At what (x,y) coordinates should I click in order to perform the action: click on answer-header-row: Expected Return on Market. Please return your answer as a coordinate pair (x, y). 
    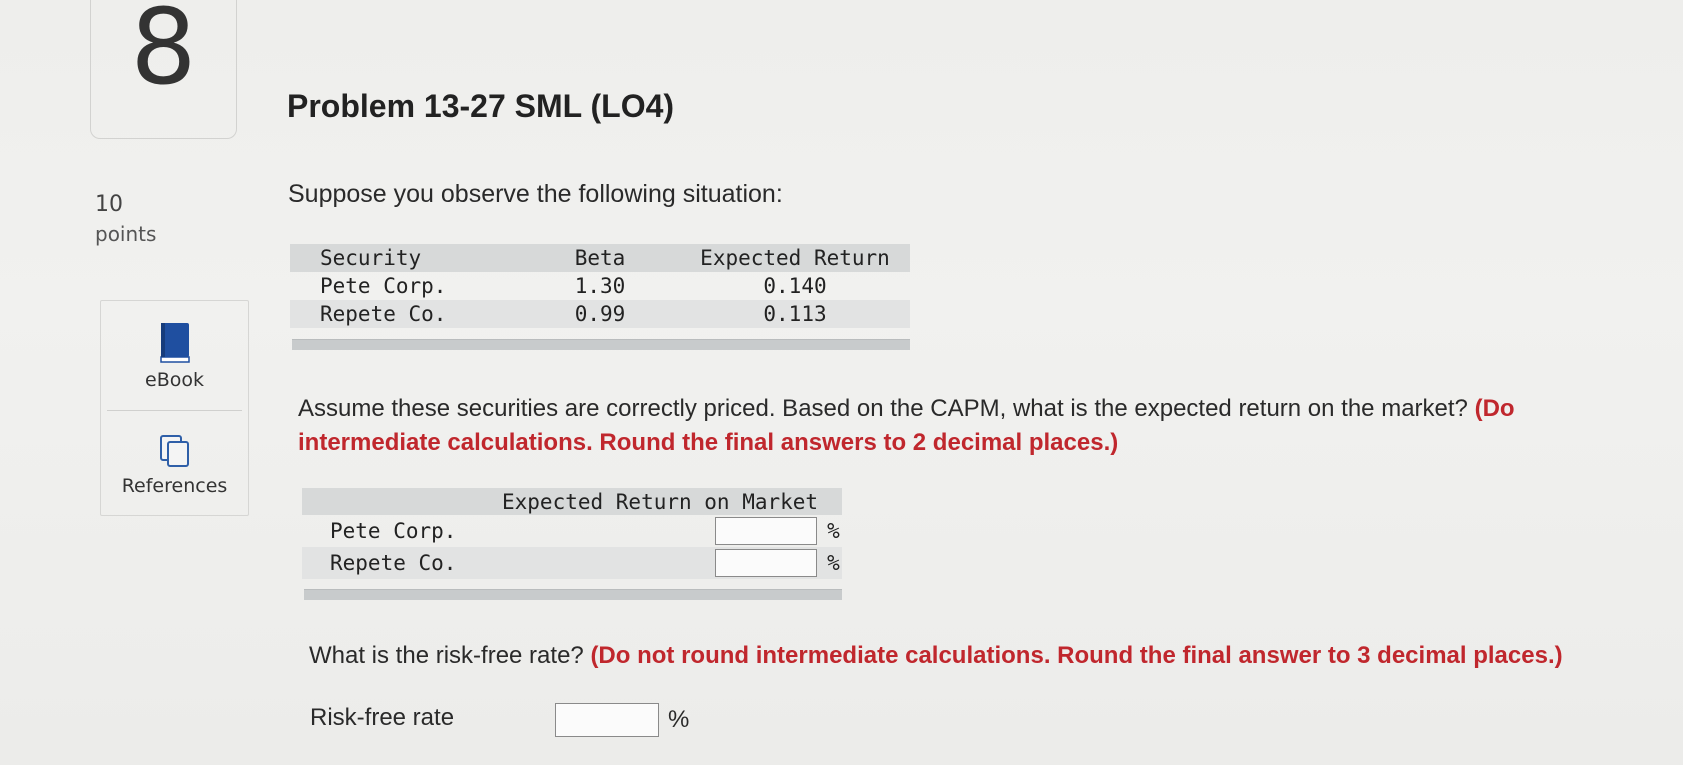
    Looking at the image, I should click on (572, 501).